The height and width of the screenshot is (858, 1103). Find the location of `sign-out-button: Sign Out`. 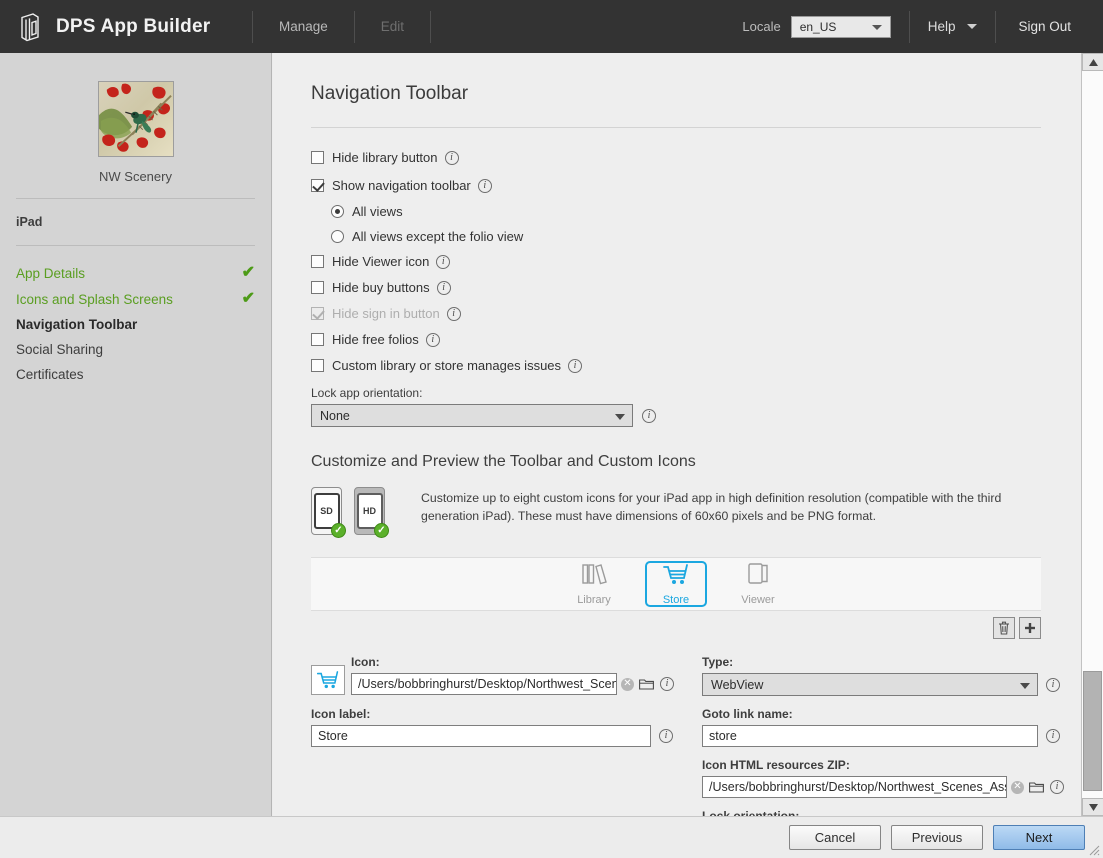

sign-out-button: Sign Out is located at coordinates (1040, 26).